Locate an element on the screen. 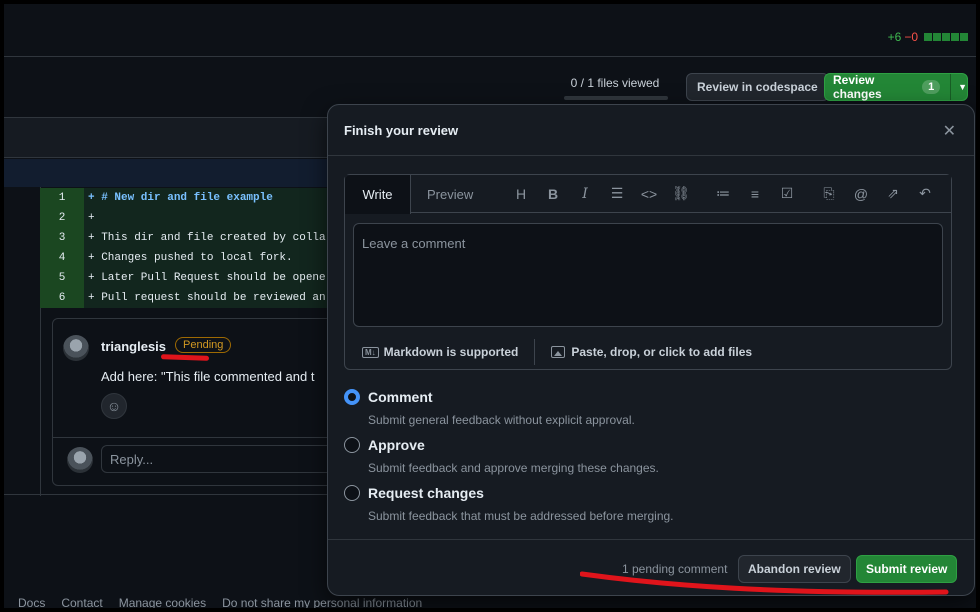  diffstat-blocks is located at coordinates (946, 37).